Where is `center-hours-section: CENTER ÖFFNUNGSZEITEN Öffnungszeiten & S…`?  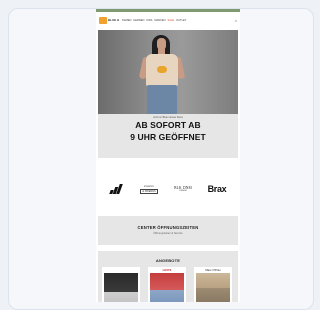
center-hours-section: CENTER ÖFFNUNGSZEITEN Öffnungszeiten & S… is located at coordinates (168, 230).